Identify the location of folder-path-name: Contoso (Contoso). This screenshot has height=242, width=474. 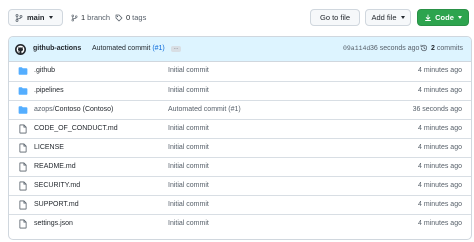
(84, 109).